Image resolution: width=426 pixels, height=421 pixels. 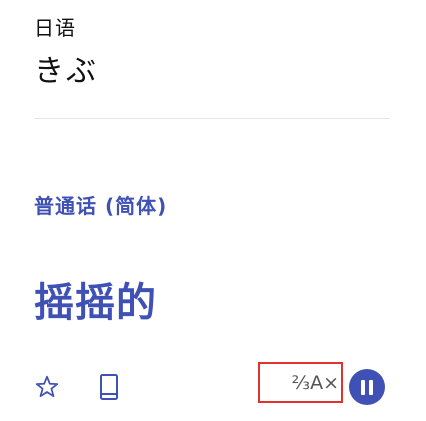 What do you see at coordinates (363, 387) in the screenshot?
I see `pause-icon` at bounding box center [363, 387].